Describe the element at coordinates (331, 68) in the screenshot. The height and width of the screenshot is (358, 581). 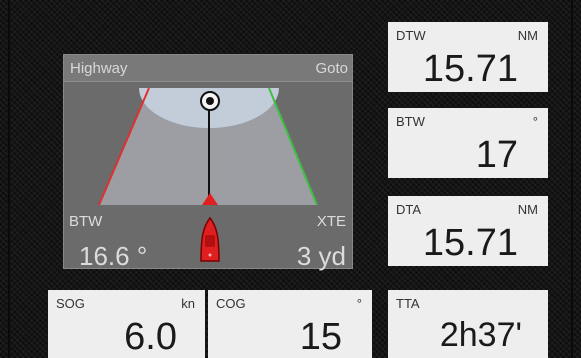
I see `highway-mode: Goto` at that location.